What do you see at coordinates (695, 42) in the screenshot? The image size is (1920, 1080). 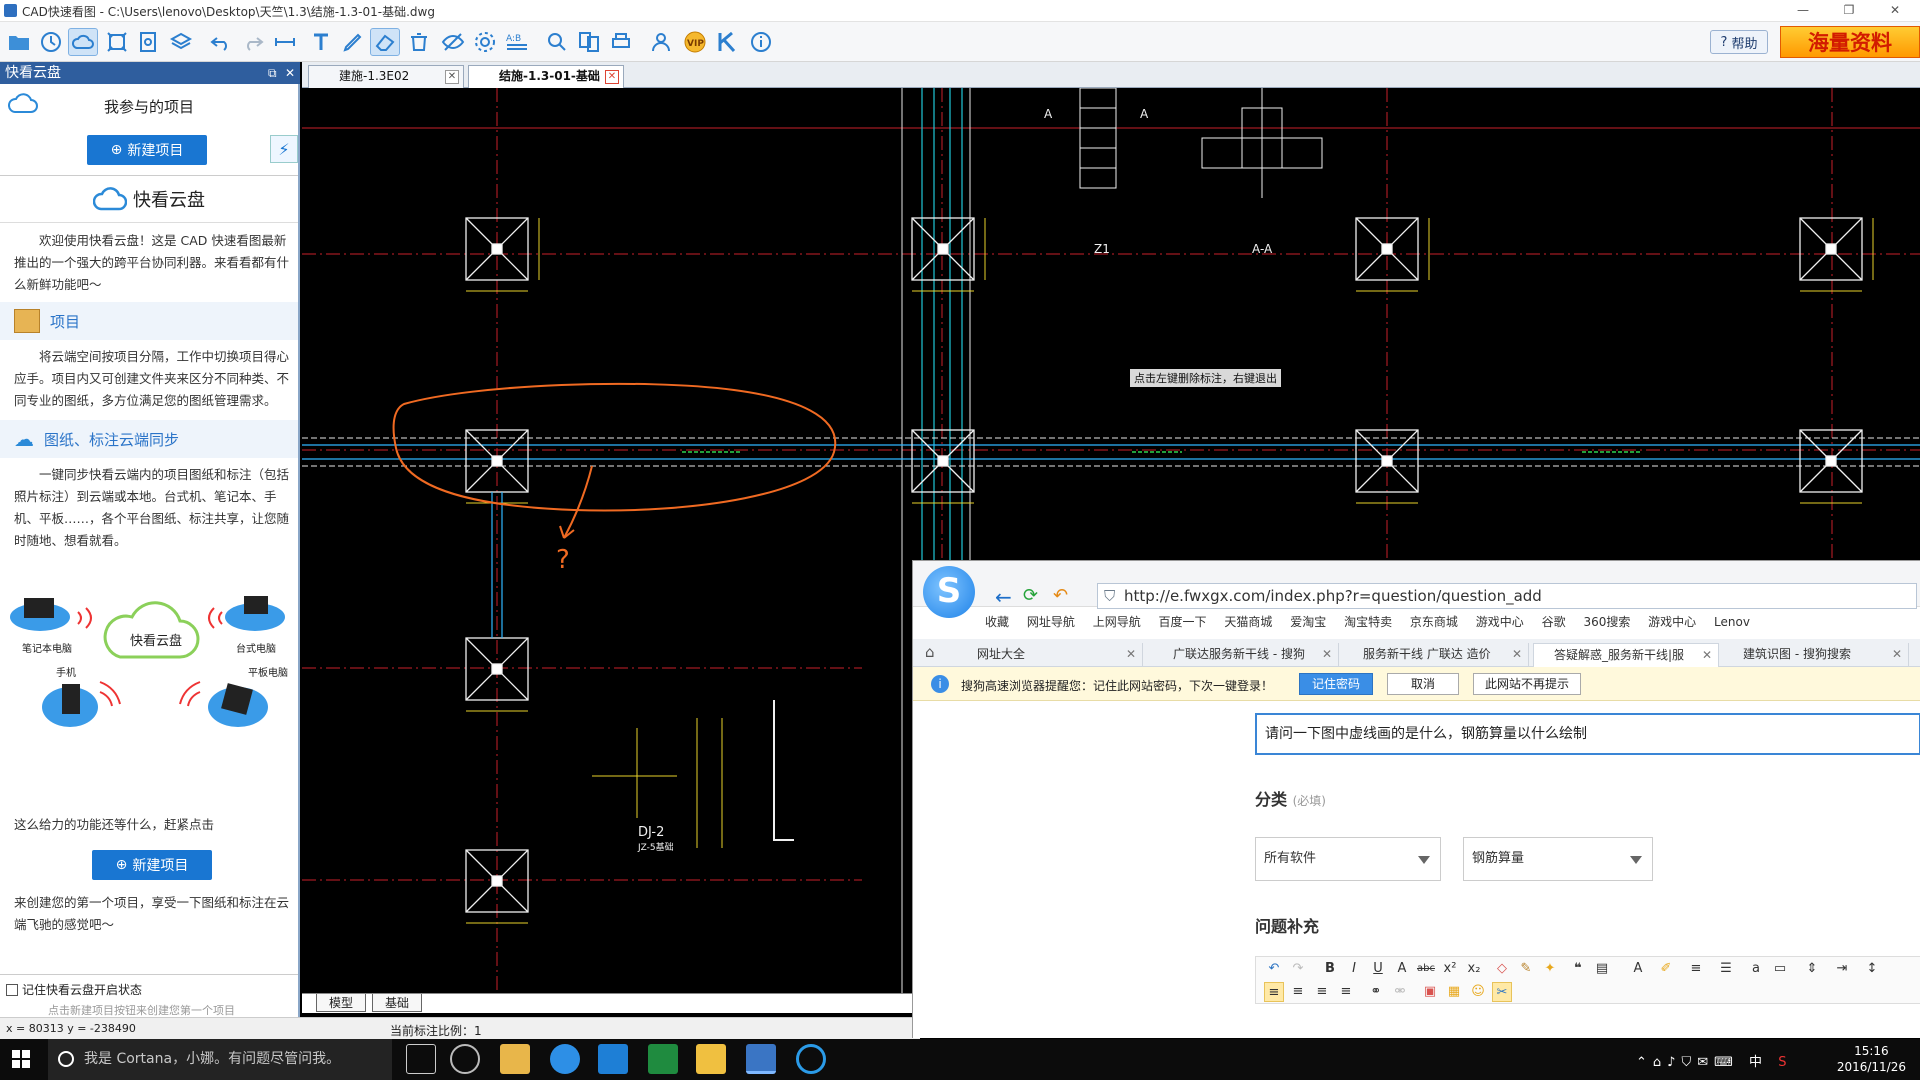 I see `vip-icon: VIP` at bounding box center [695, 42].